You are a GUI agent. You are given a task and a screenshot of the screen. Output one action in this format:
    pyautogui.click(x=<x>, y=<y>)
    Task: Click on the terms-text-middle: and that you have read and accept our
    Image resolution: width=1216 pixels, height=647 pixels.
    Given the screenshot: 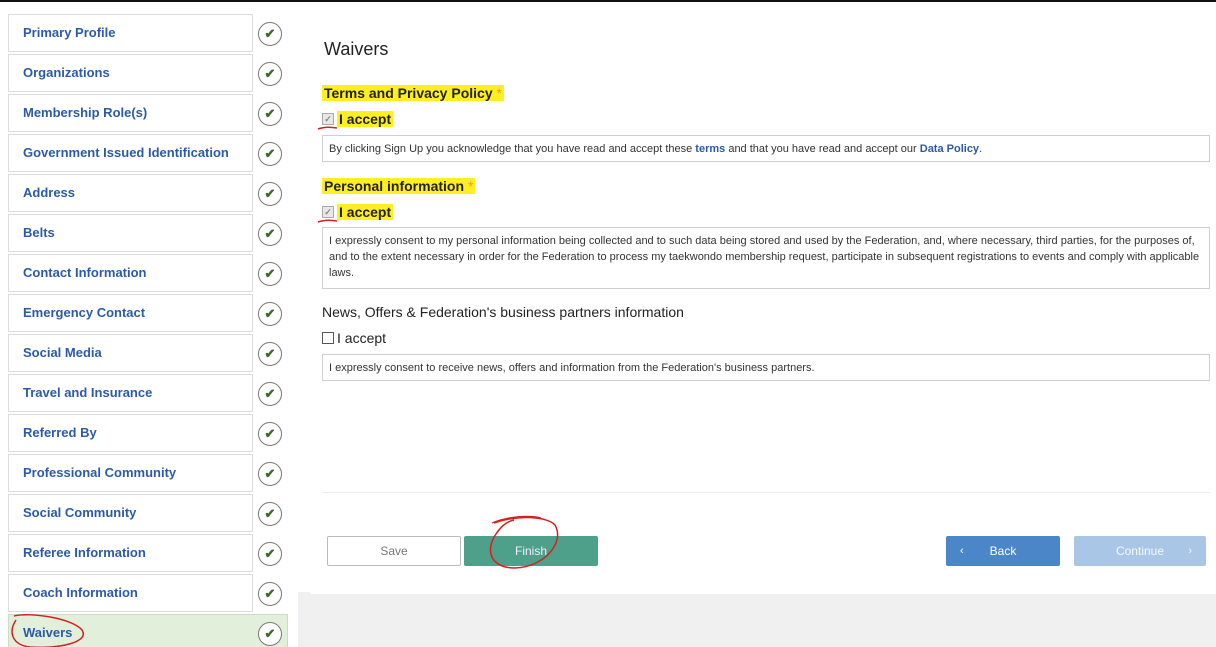 What is the action you would take?
    pyautogui.click(x=822, y=149)
    